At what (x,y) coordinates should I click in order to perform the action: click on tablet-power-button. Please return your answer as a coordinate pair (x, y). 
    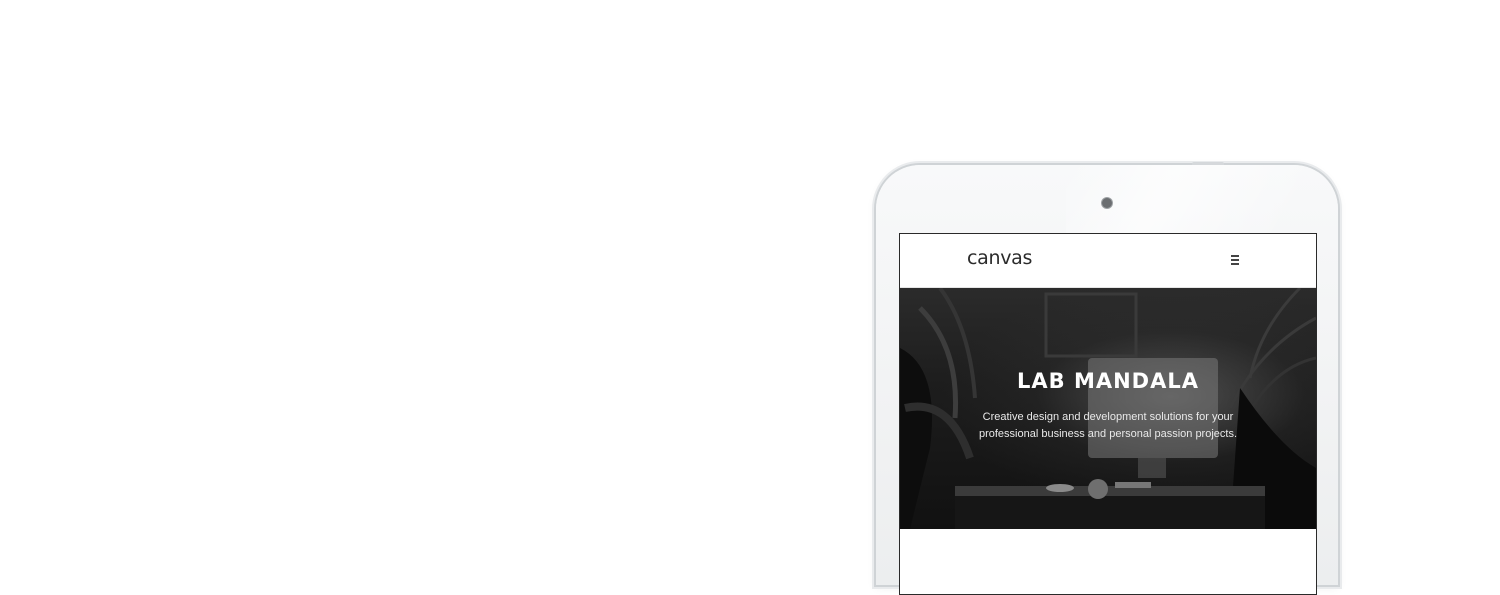
    Looking at the image, I should click on (1208, 163).